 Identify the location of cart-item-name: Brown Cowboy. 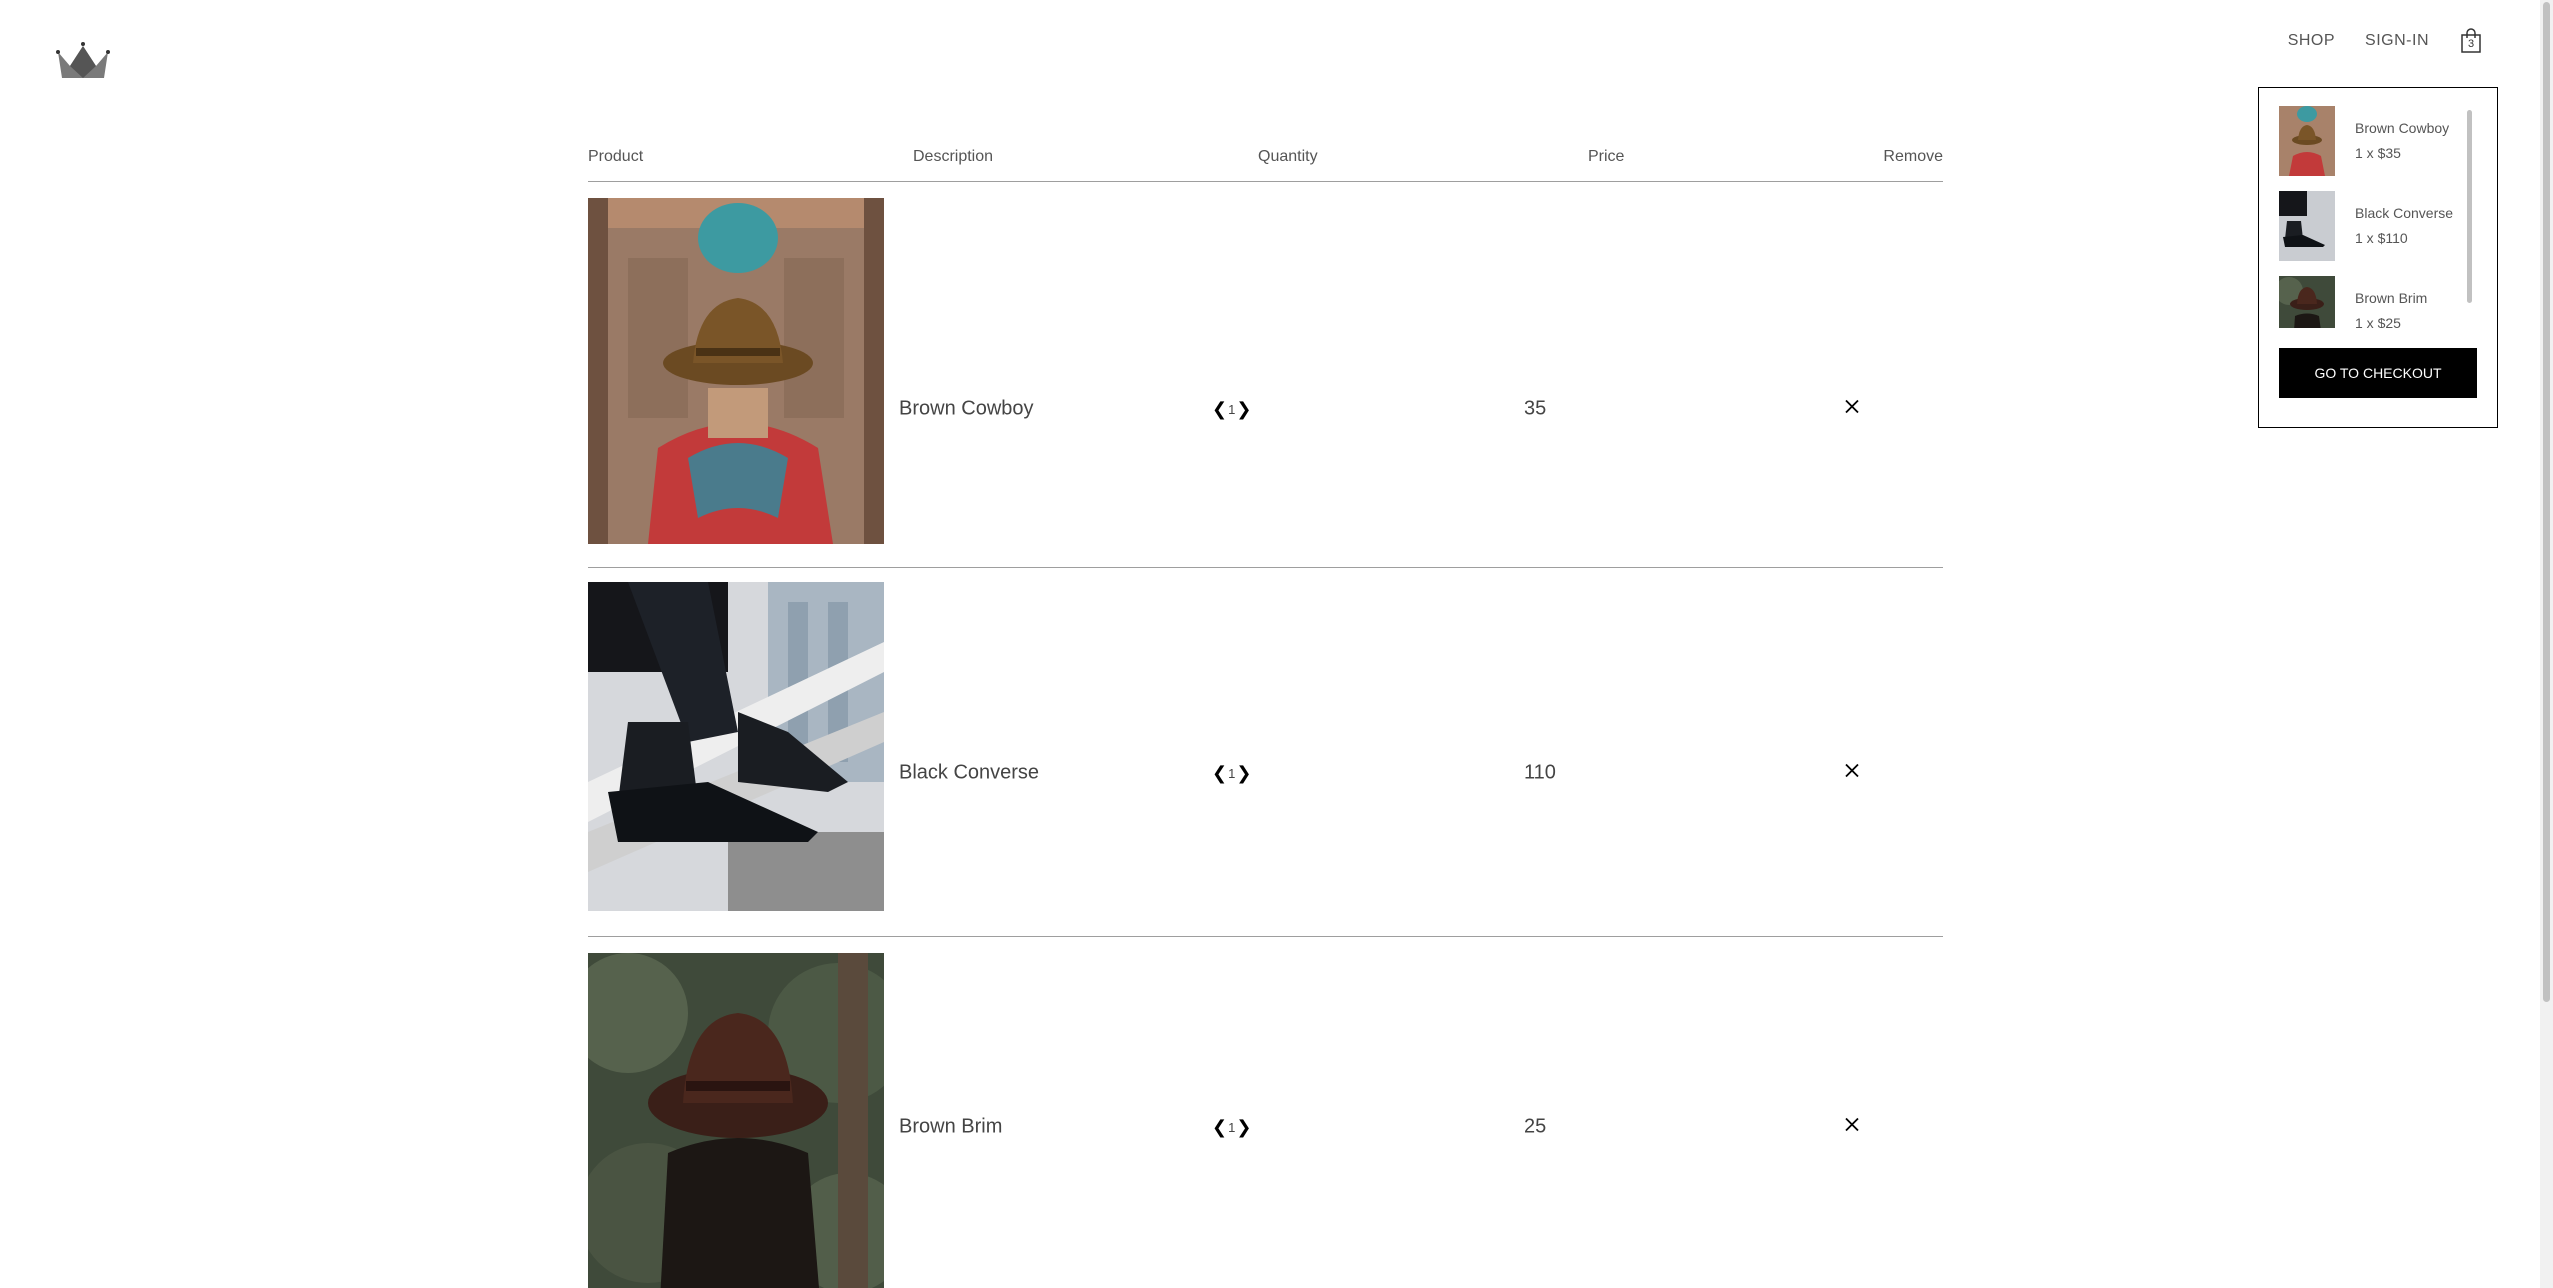
(2402, 128).